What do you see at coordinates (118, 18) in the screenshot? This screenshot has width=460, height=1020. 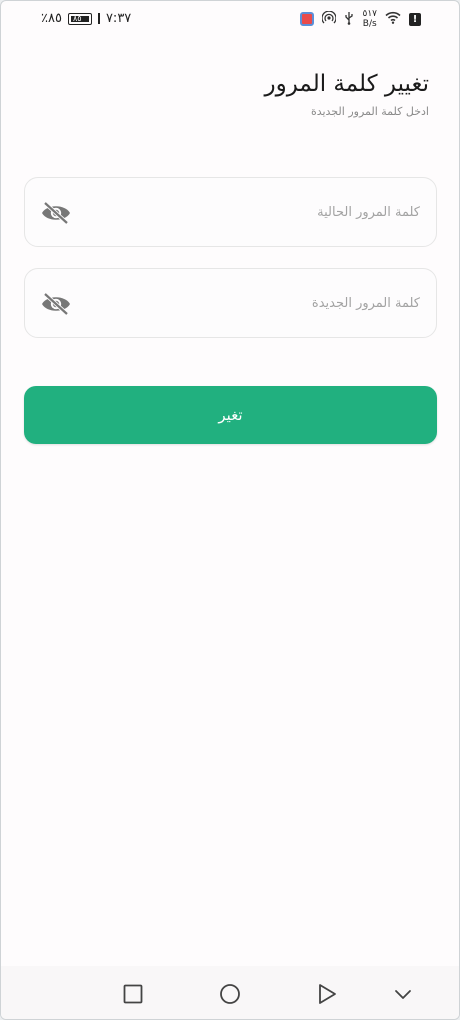 I see `clock: ٧:٣٧` at bounding box center [118, 18].